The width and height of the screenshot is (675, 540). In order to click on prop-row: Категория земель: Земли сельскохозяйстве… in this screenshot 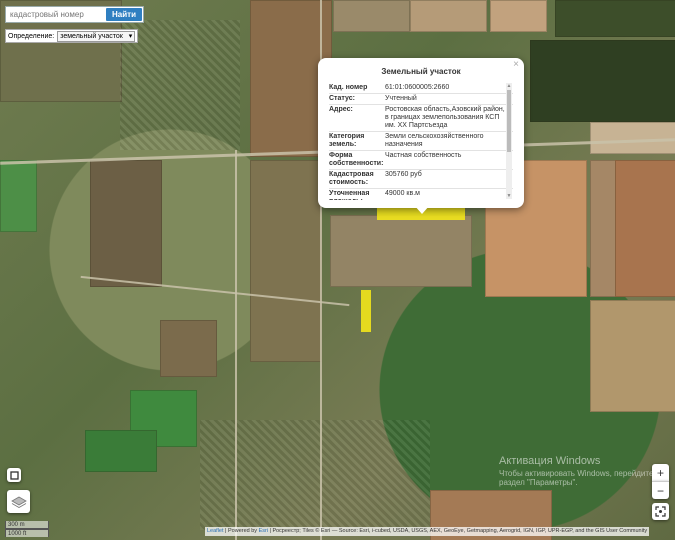, I will do `click(421, 141)`.